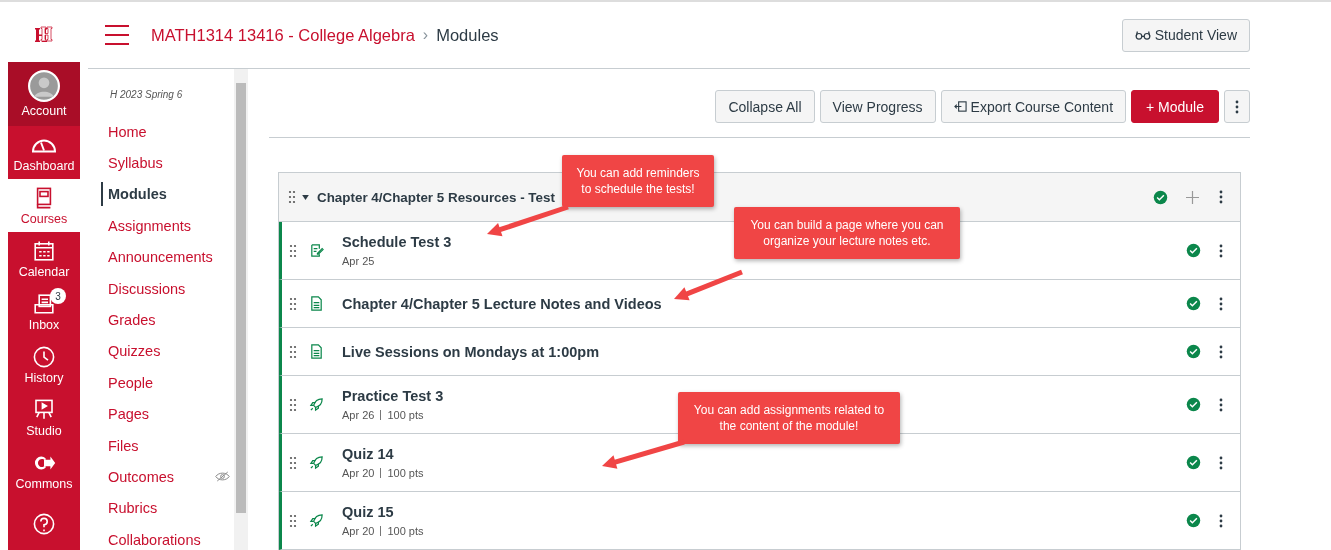 The image size is (1331, 550). What do you see at coordinates (471, 351) in the screenshot?
I see `item-title-link: Live Sessions on Mondays at 1:00pm` at bounding box center [471, 351].